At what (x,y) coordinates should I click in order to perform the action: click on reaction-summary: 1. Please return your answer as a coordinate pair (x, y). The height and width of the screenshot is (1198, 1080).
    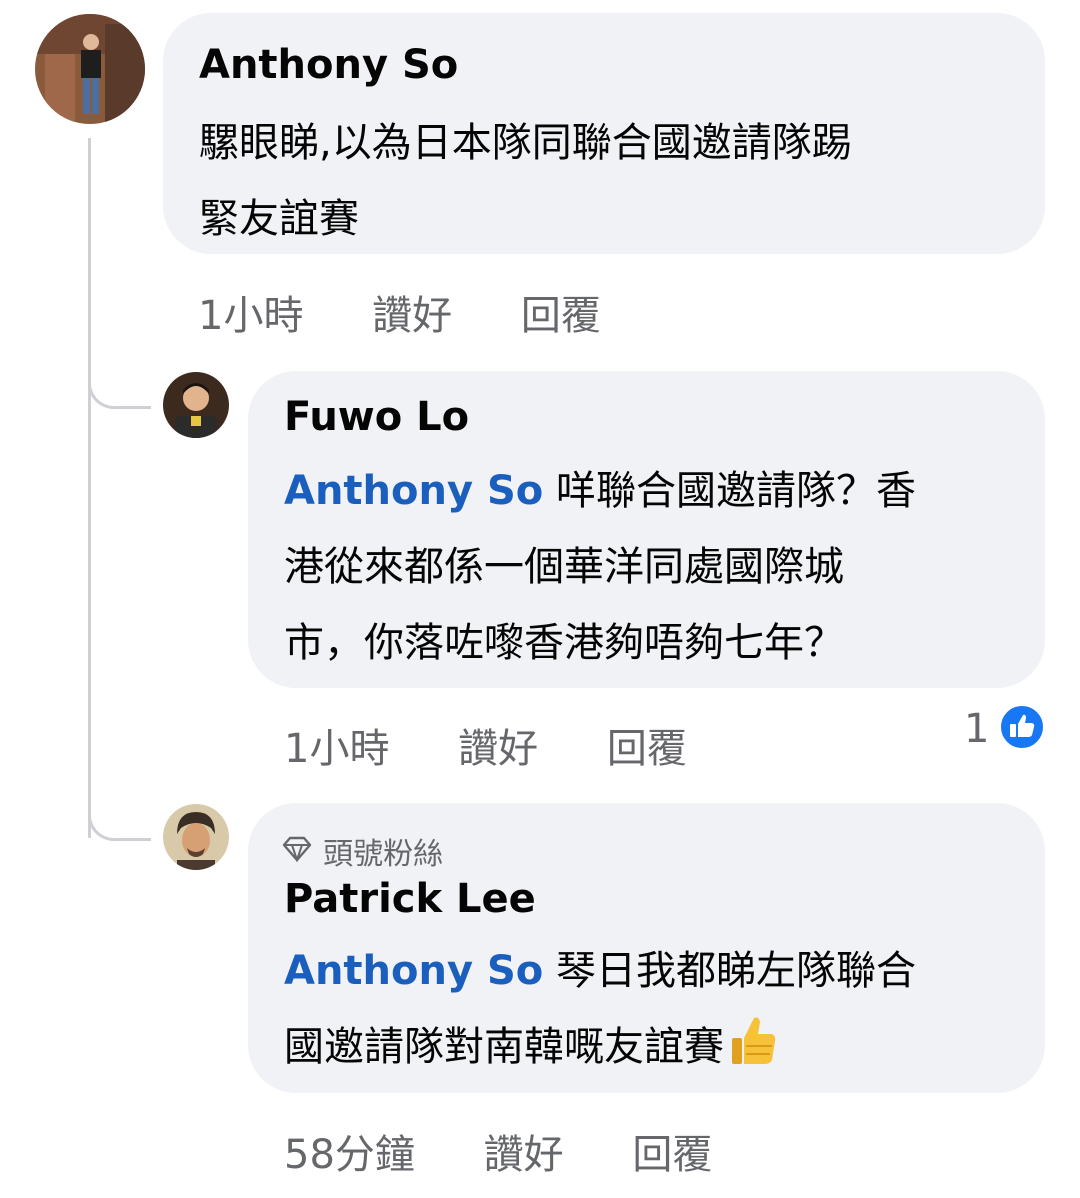
    Looking at the image, I should click on (1004, 728).